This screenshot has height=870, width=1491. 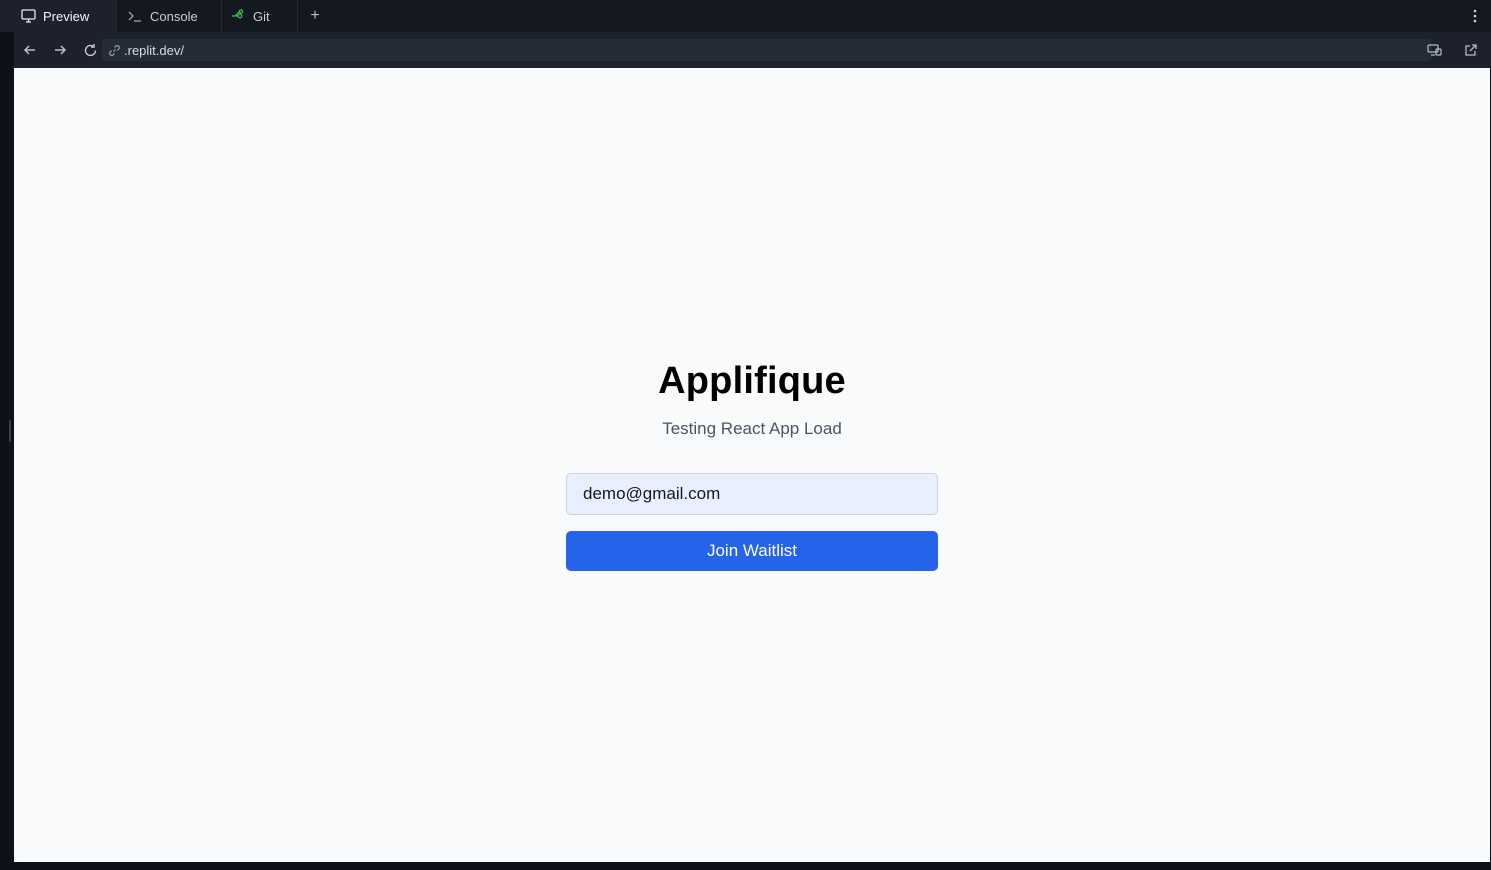 What do you see at coordinates (7, 435) in the screenshot?
I see `left-gutter` at bounding box center [7, 435].